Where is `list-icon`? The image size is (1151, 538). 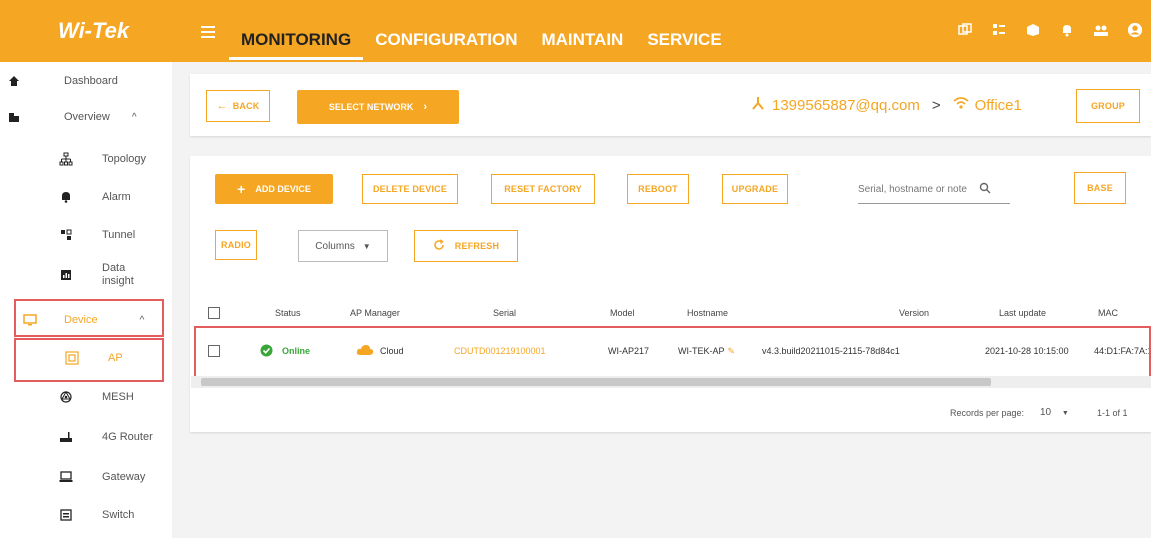 list-icon is located at coordinates (999, 30).